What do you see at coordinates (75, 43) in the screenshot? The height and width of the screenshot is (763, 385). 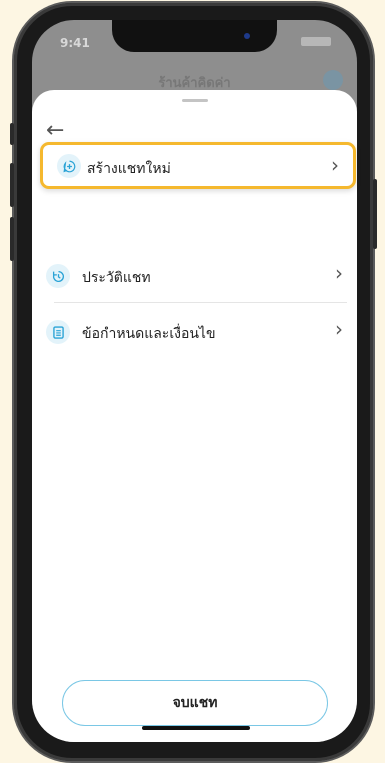 I see `status-time: 9:41` at bounding box center [75, 43].